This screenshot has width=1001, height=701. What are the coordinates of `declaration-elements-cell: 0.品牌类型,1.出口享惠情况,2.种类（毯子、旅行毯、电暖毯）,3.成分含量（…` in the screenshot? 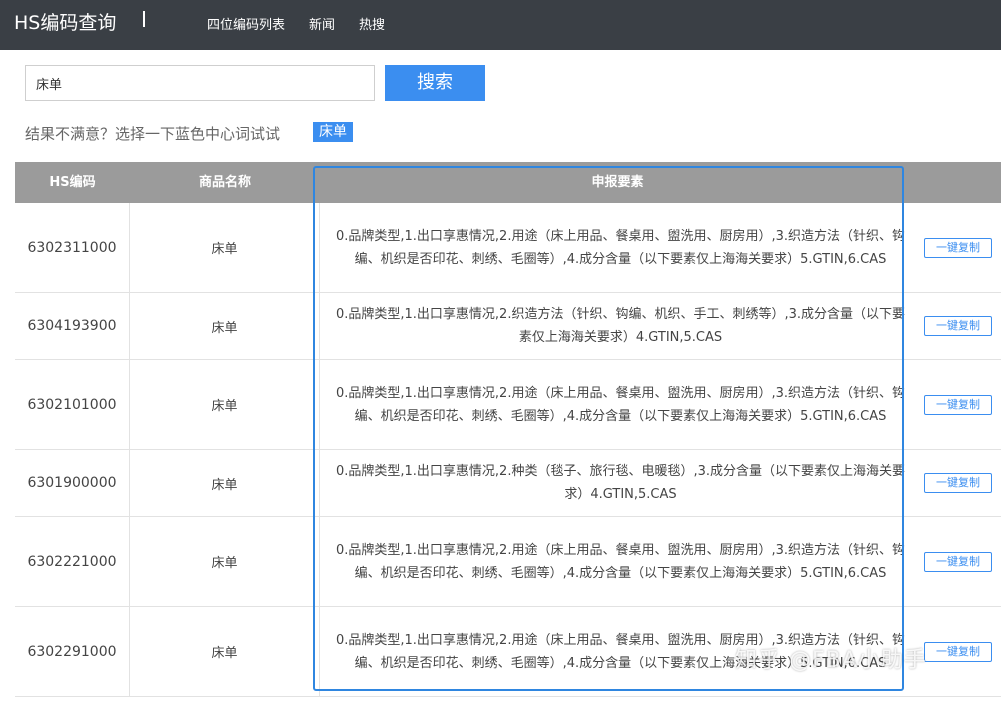 It's located at (620, 483).